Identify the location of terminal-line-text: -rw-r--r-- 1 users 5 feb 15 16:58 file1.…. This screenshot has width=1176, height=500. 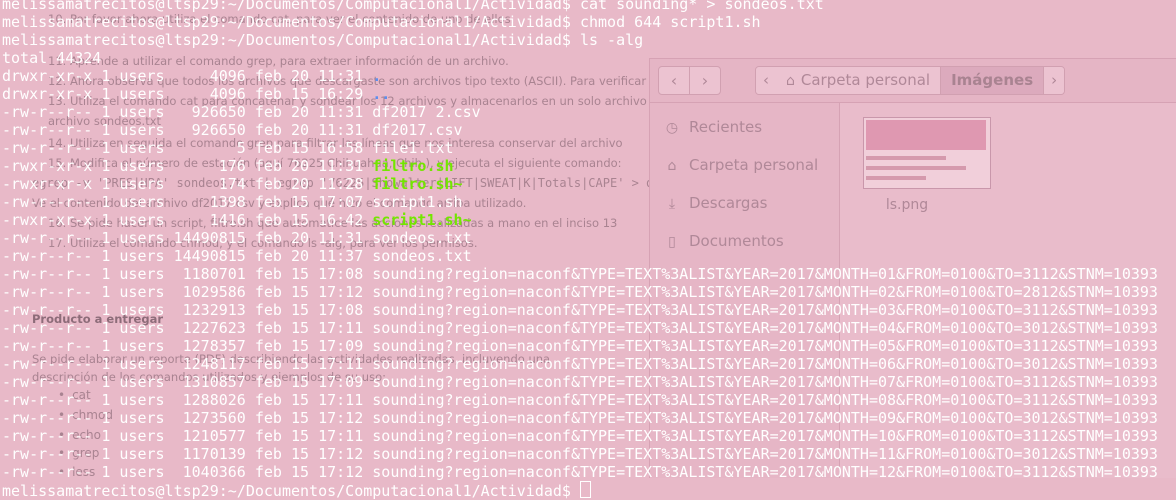
(228, 148).